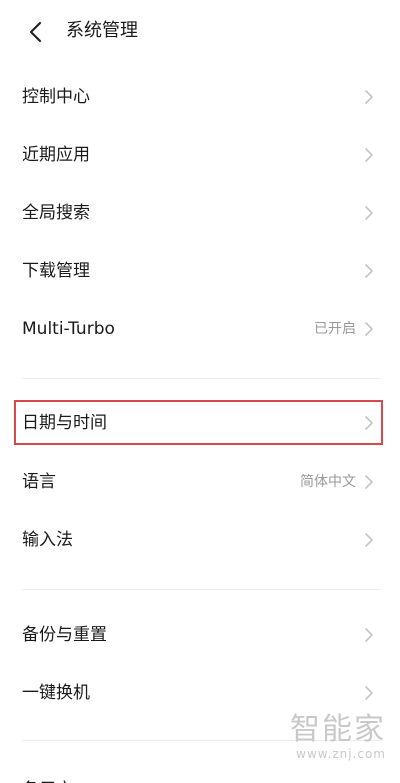 This screenshot has width=400, height=783. I want to click on watermark-logo: 智能家, so click(338, 729).